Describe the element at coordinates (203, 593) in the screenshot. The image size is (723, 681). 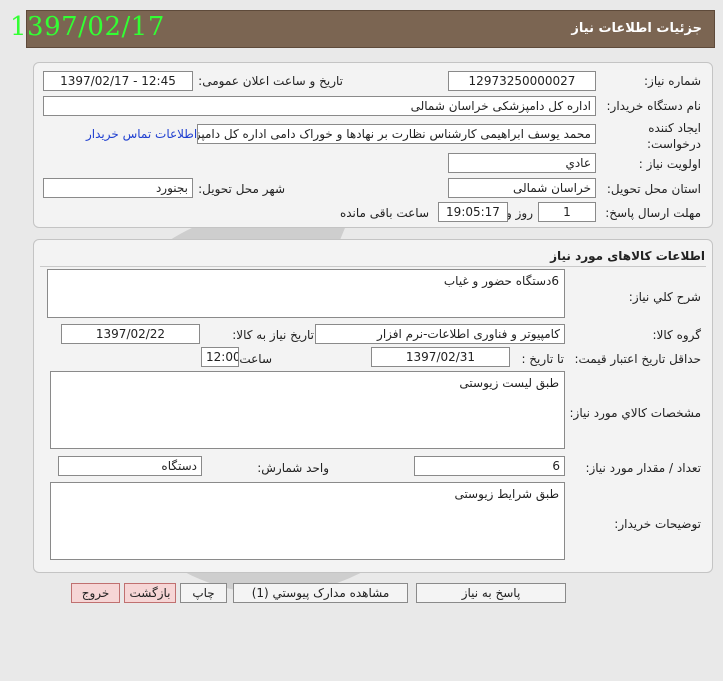
I see `print-button: چاپ` at that location.